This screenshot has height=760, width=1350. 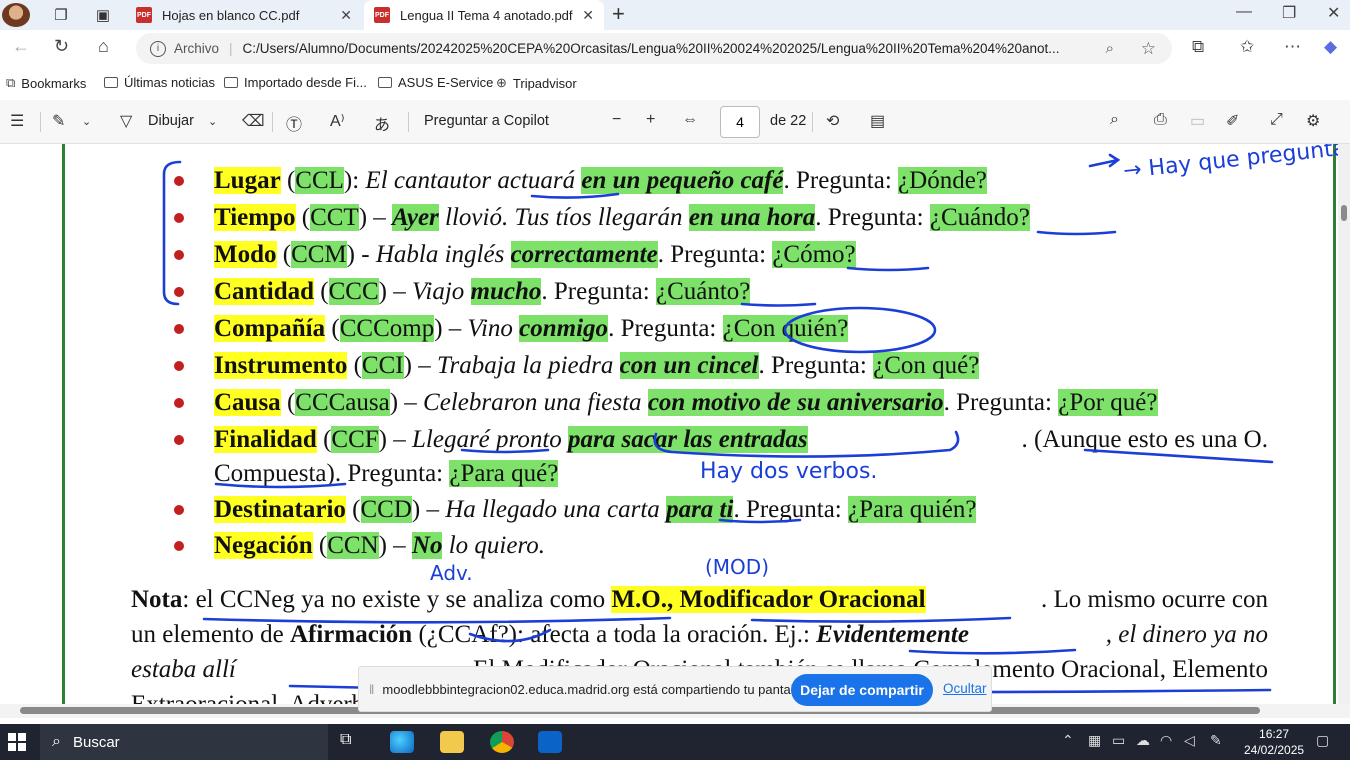 I want to click on tab-title: Lengua II Tema 4 anotado.pdf, so click(x=486, y=15).